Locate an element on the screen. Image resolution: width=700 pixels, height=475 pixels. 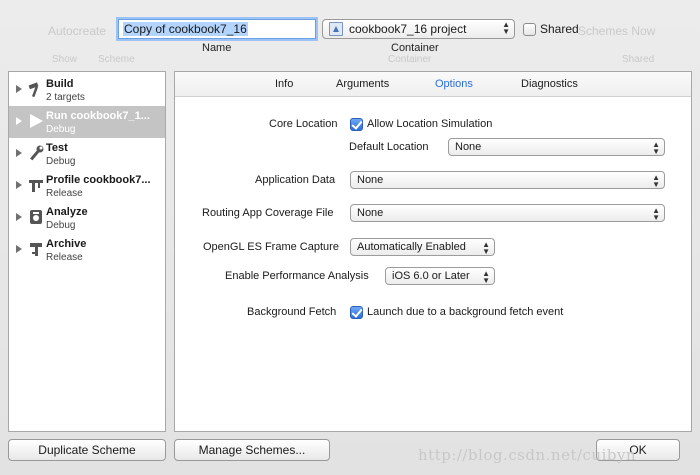
opengl-capture-label: OpenGL ES Frame Capture is located at coordinates (271, 247).